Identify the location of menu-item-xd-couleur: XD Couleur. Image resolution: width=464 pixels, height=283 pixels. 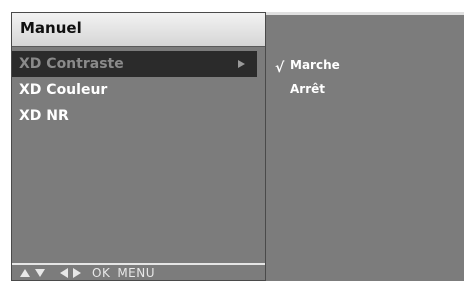
(138, 90).